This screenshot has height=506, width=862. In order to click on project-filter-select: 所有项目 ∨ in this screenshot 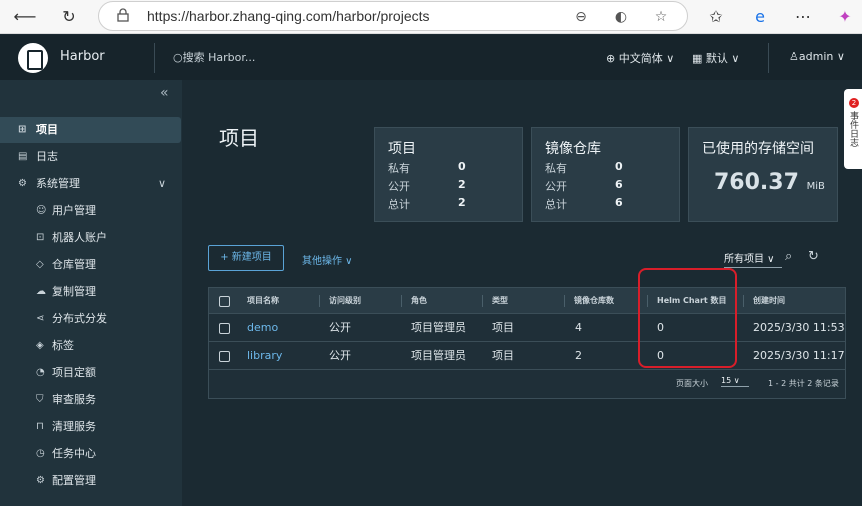, I will do `click(753, 259)`.